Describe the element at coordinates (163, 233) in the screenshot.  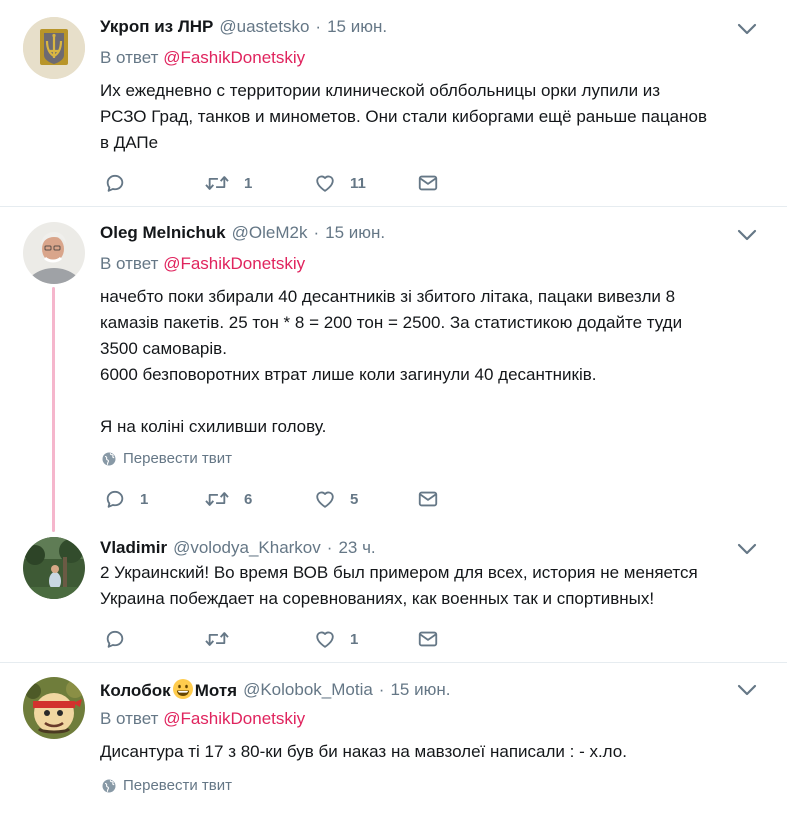
I see `user-name: Oleg Melnichuk` at that location.